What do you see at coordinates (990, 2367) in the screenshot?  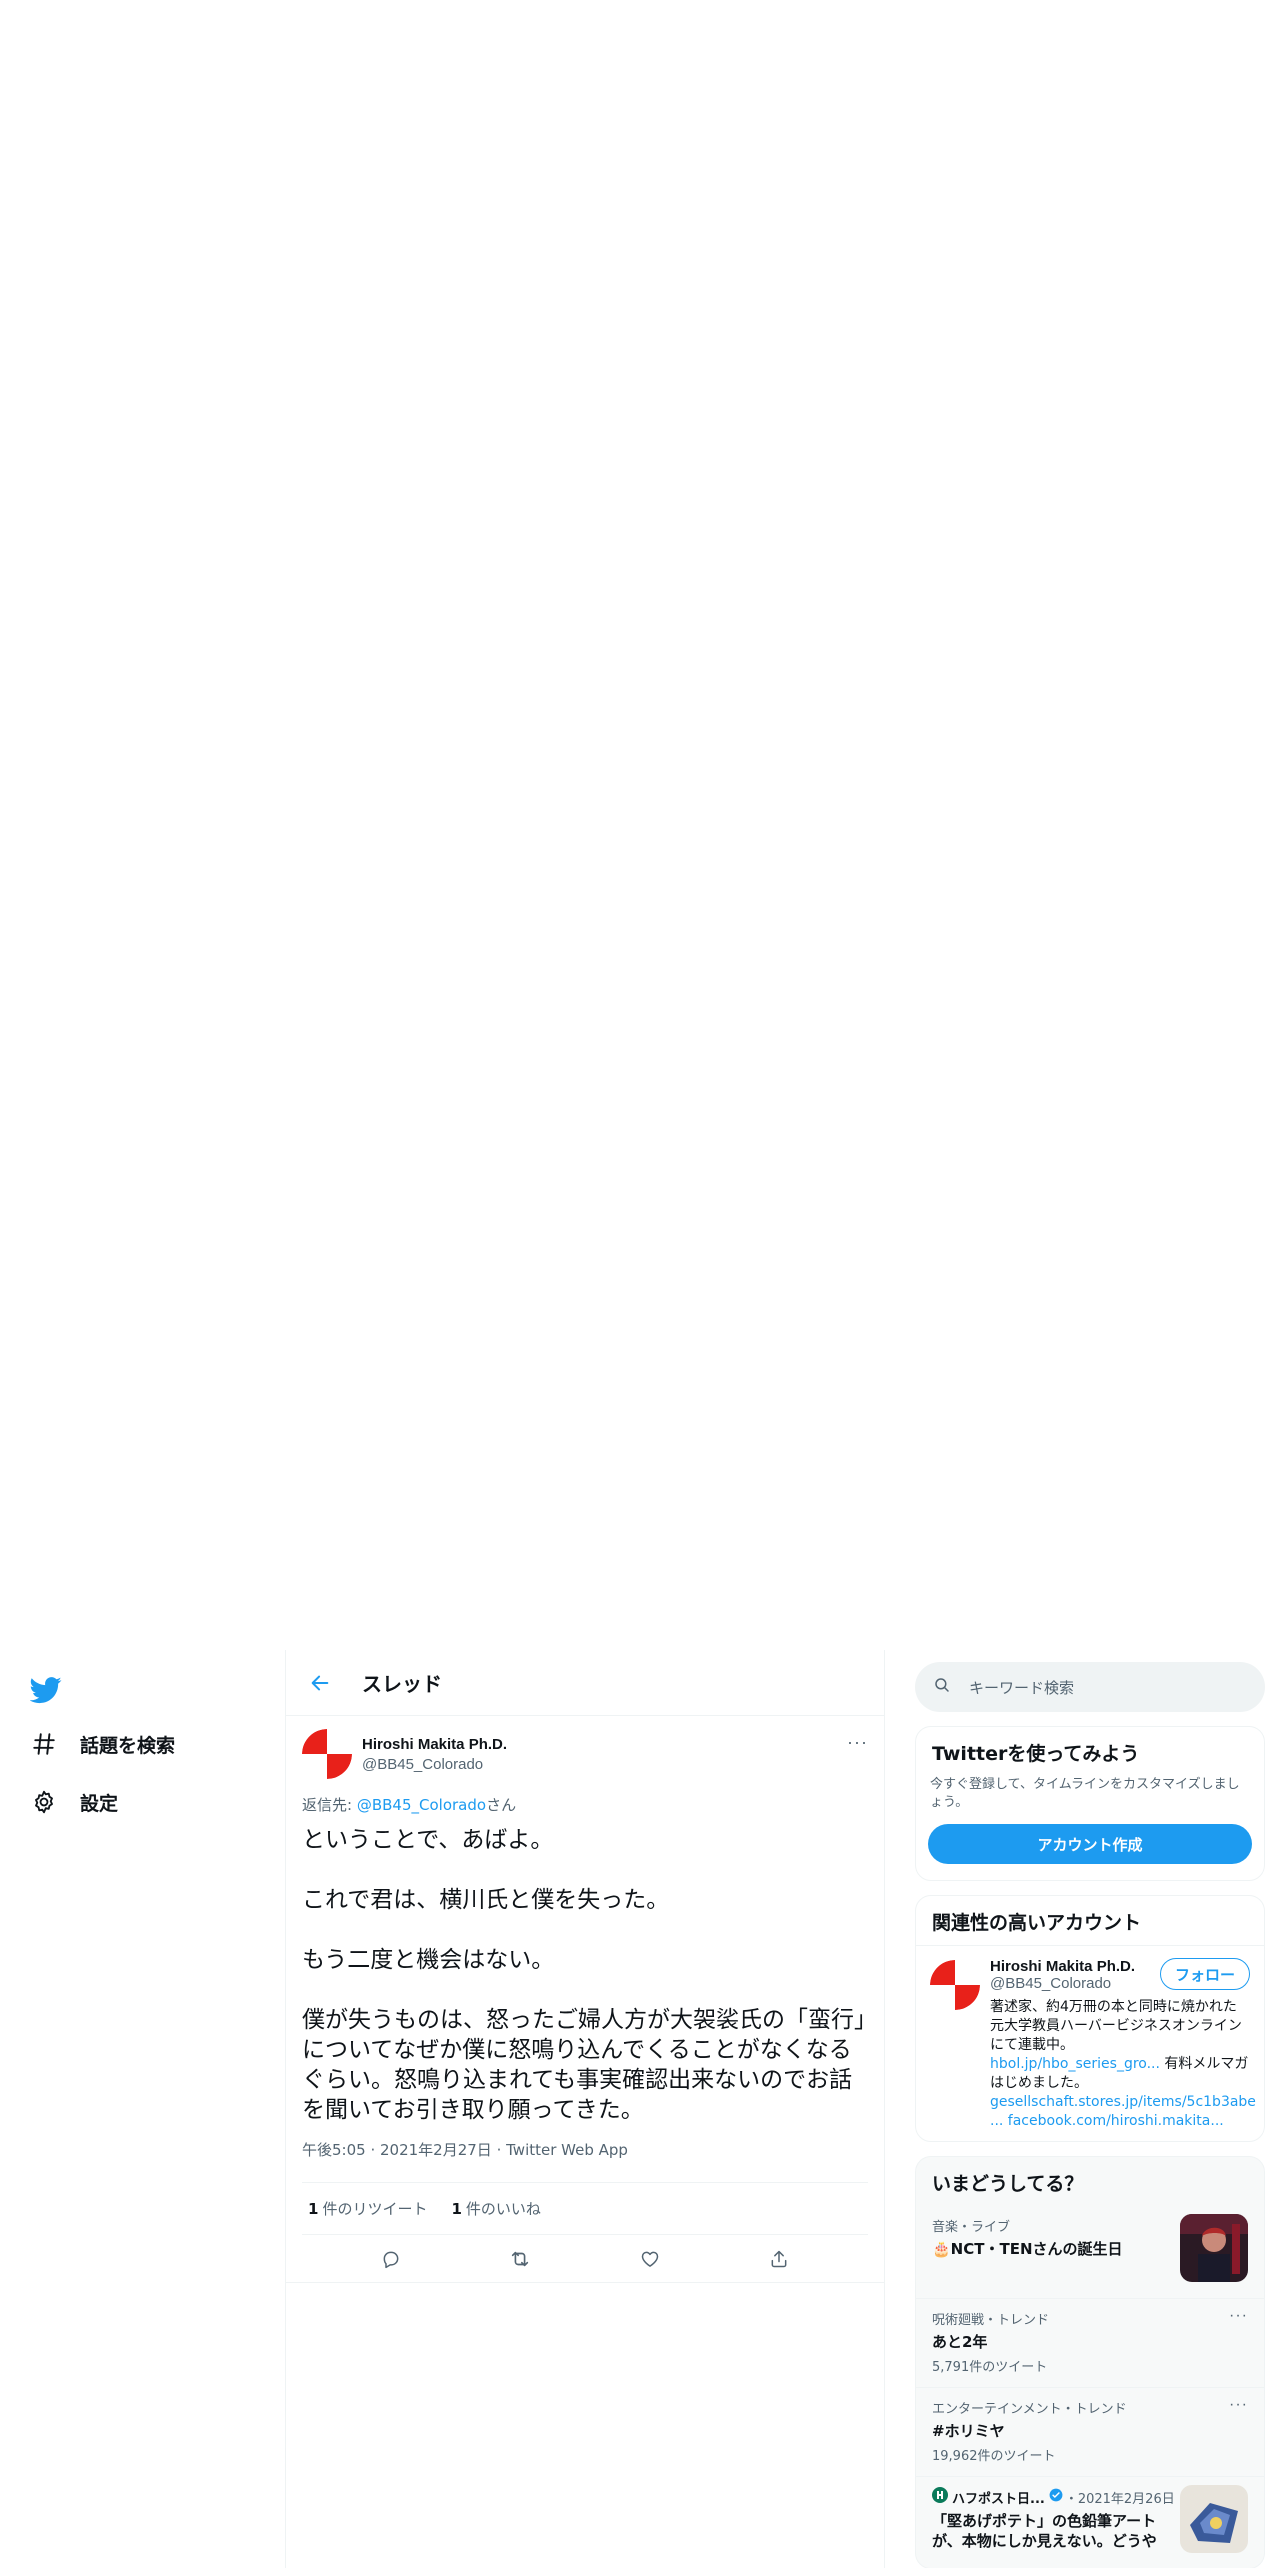 I see `trend-count: 5,791件のツイート` at bounding box center [990, 2367].